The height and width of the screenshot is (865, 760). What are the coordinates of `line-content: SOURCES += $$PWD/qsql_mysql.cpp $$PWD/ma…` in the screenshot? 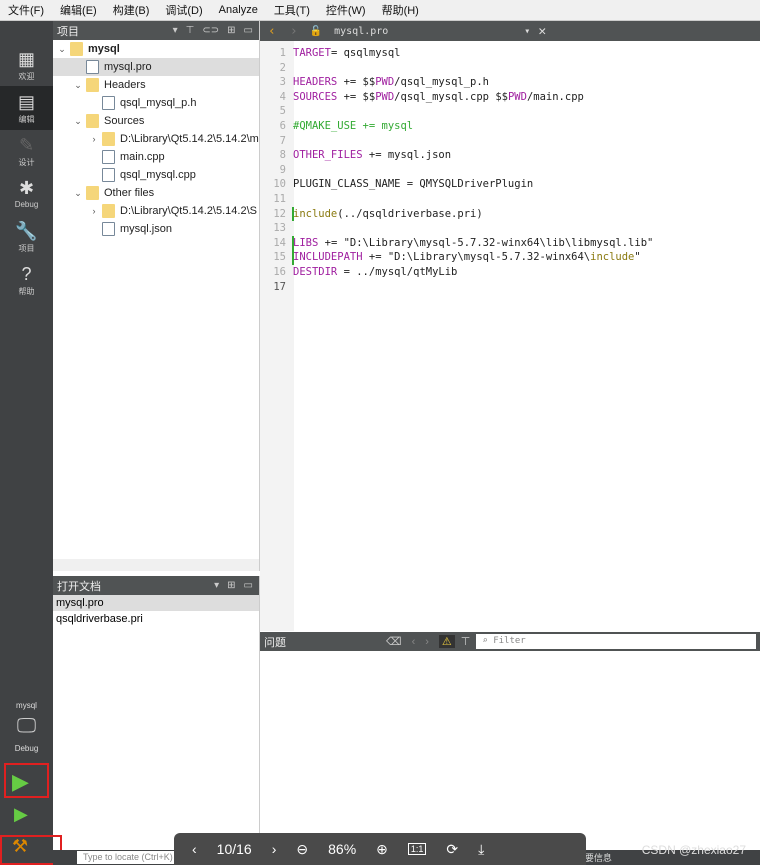 It's located at (437, 97).